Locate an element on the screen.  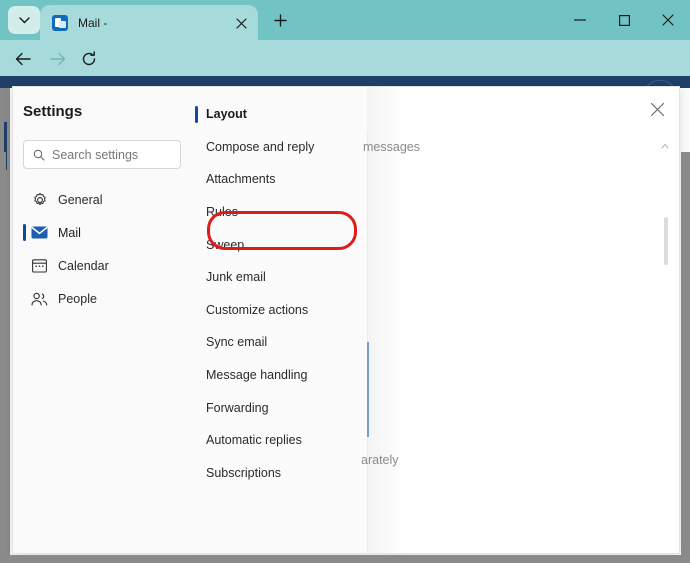
forward-button is located at coordinates (58, 59).